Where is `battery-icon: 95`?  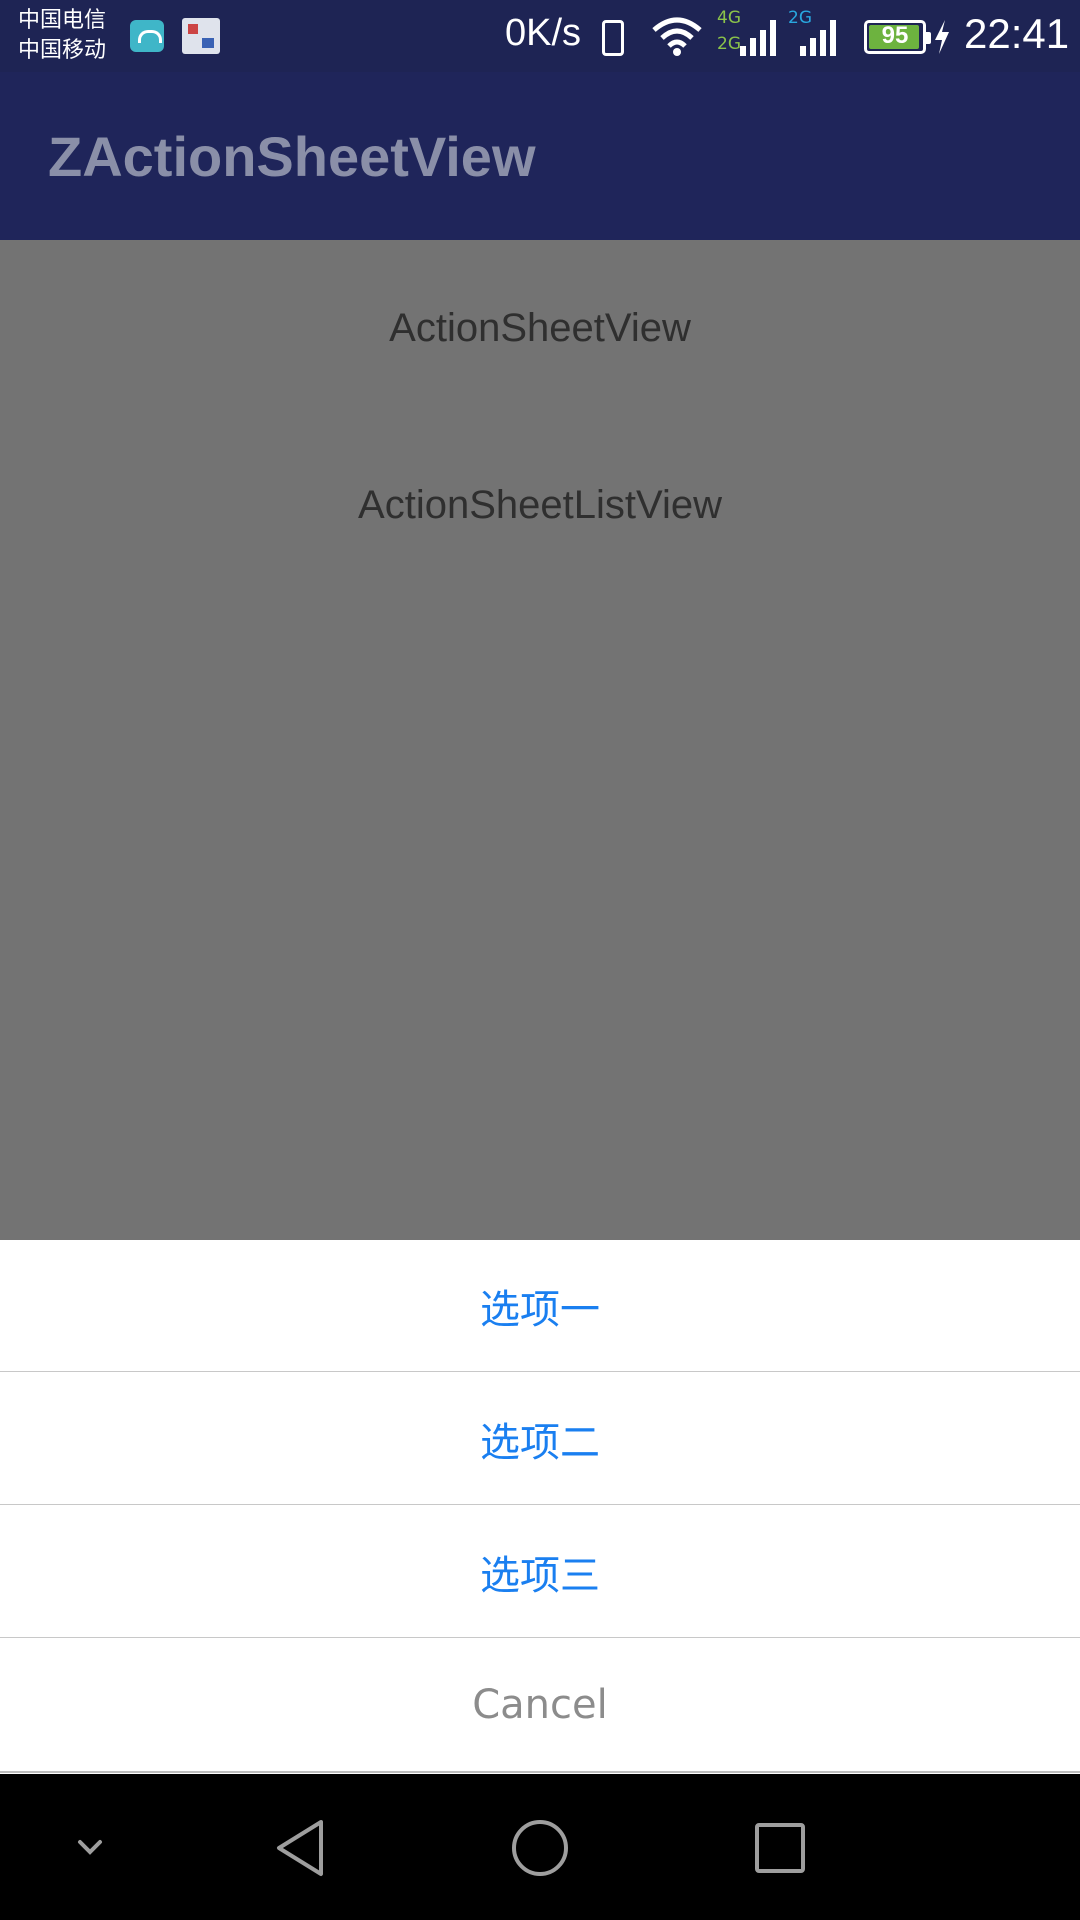 battery-icon: 95 is located at coordinates (897, 37).